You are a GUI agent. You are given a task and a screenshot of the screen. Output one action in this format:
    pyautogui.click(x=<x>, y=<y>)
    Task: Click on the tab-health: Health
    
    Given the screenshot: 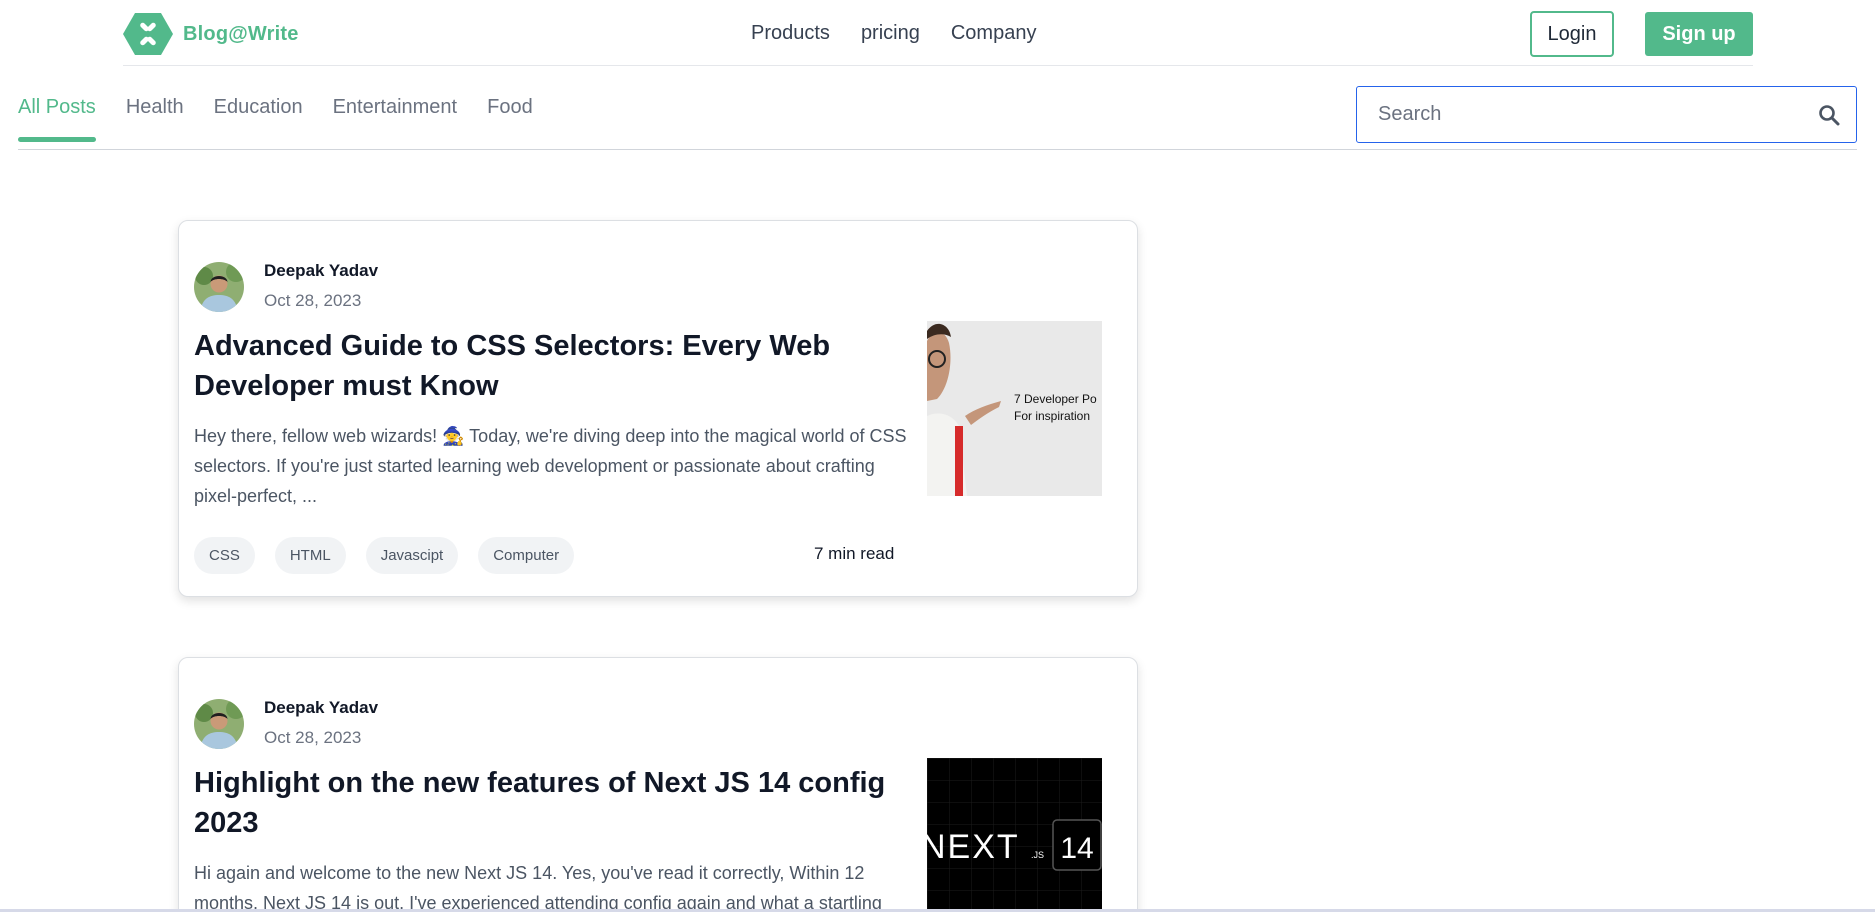 What is the action you would take?
    pyautogui.click(x=155, y=104)
    